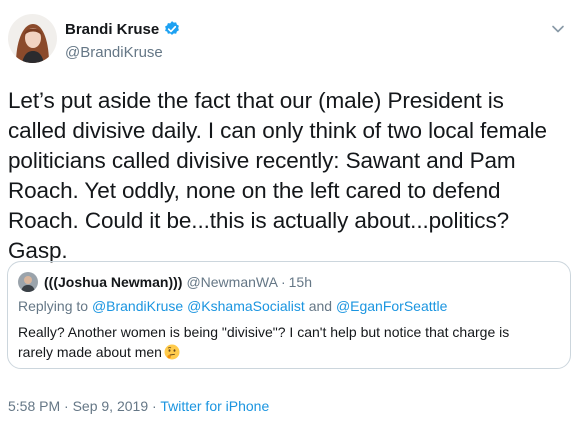 The image size is (578, 422). Describe the element at coordinates (137, 306) in the screenshot. I see `mention-link: @BrandiKruse` at that location.